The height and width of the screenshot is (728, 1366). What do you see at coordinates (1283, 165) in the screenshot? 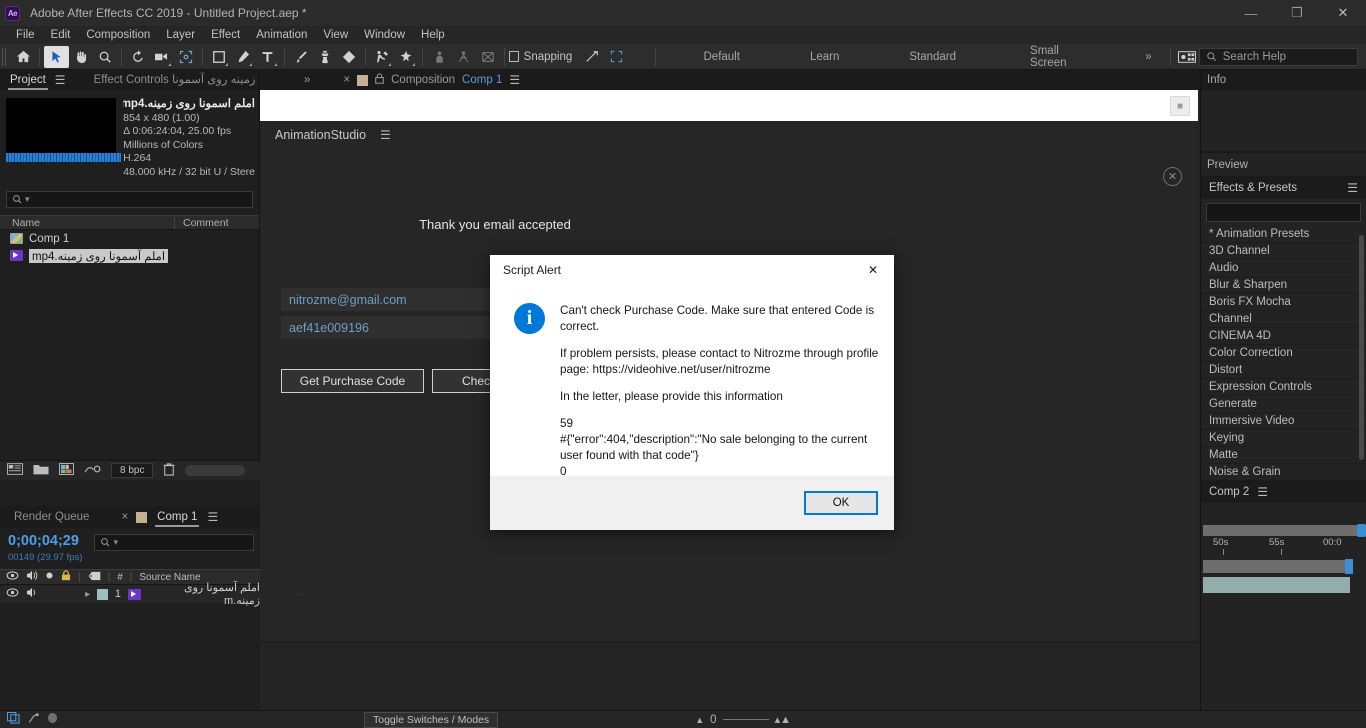
I see `tab-preview: Preview` at bounding box center [1283, 165].